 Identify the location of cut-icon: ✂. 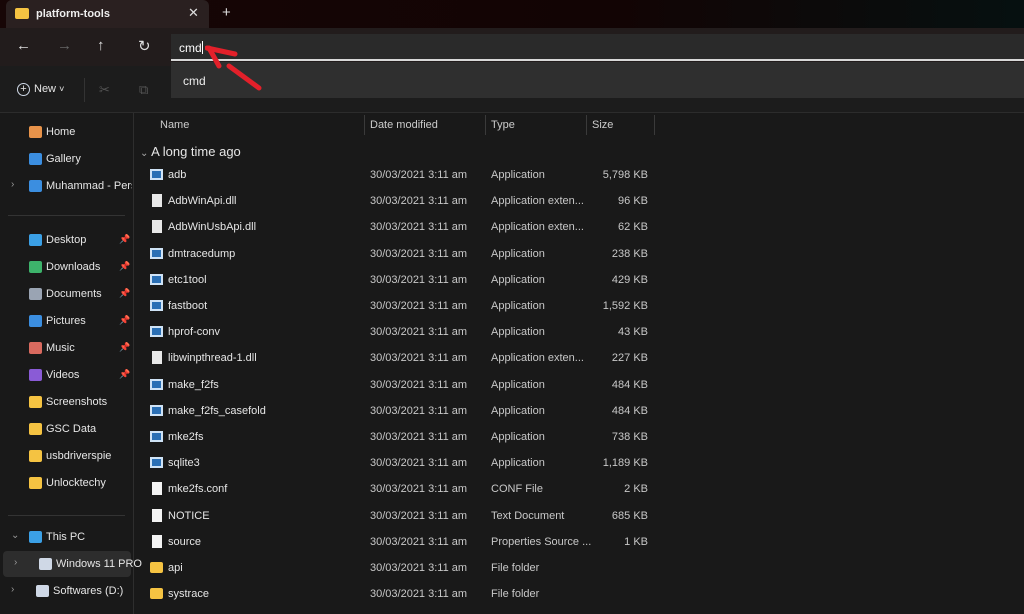
(104, 90).